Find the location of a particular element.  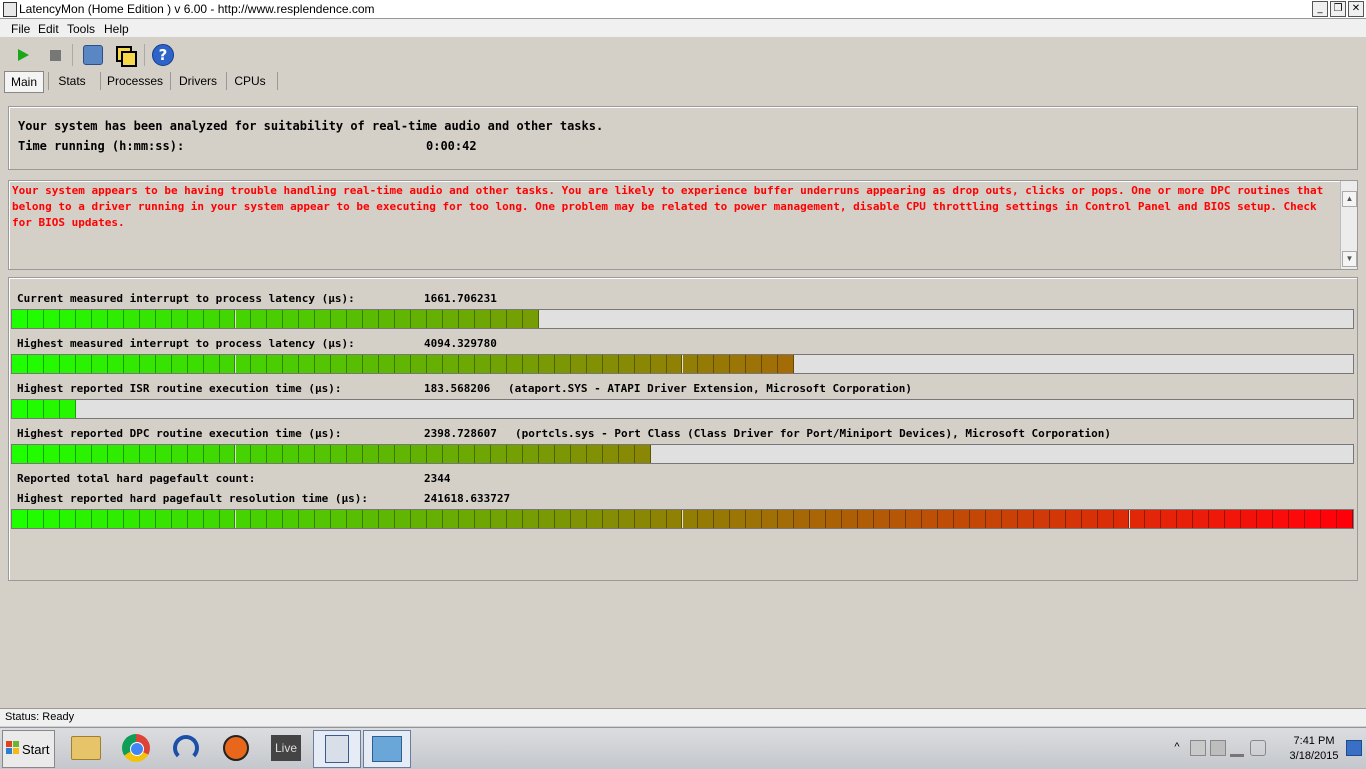

taskbar-latencymon is located at coordinates (337, 749).